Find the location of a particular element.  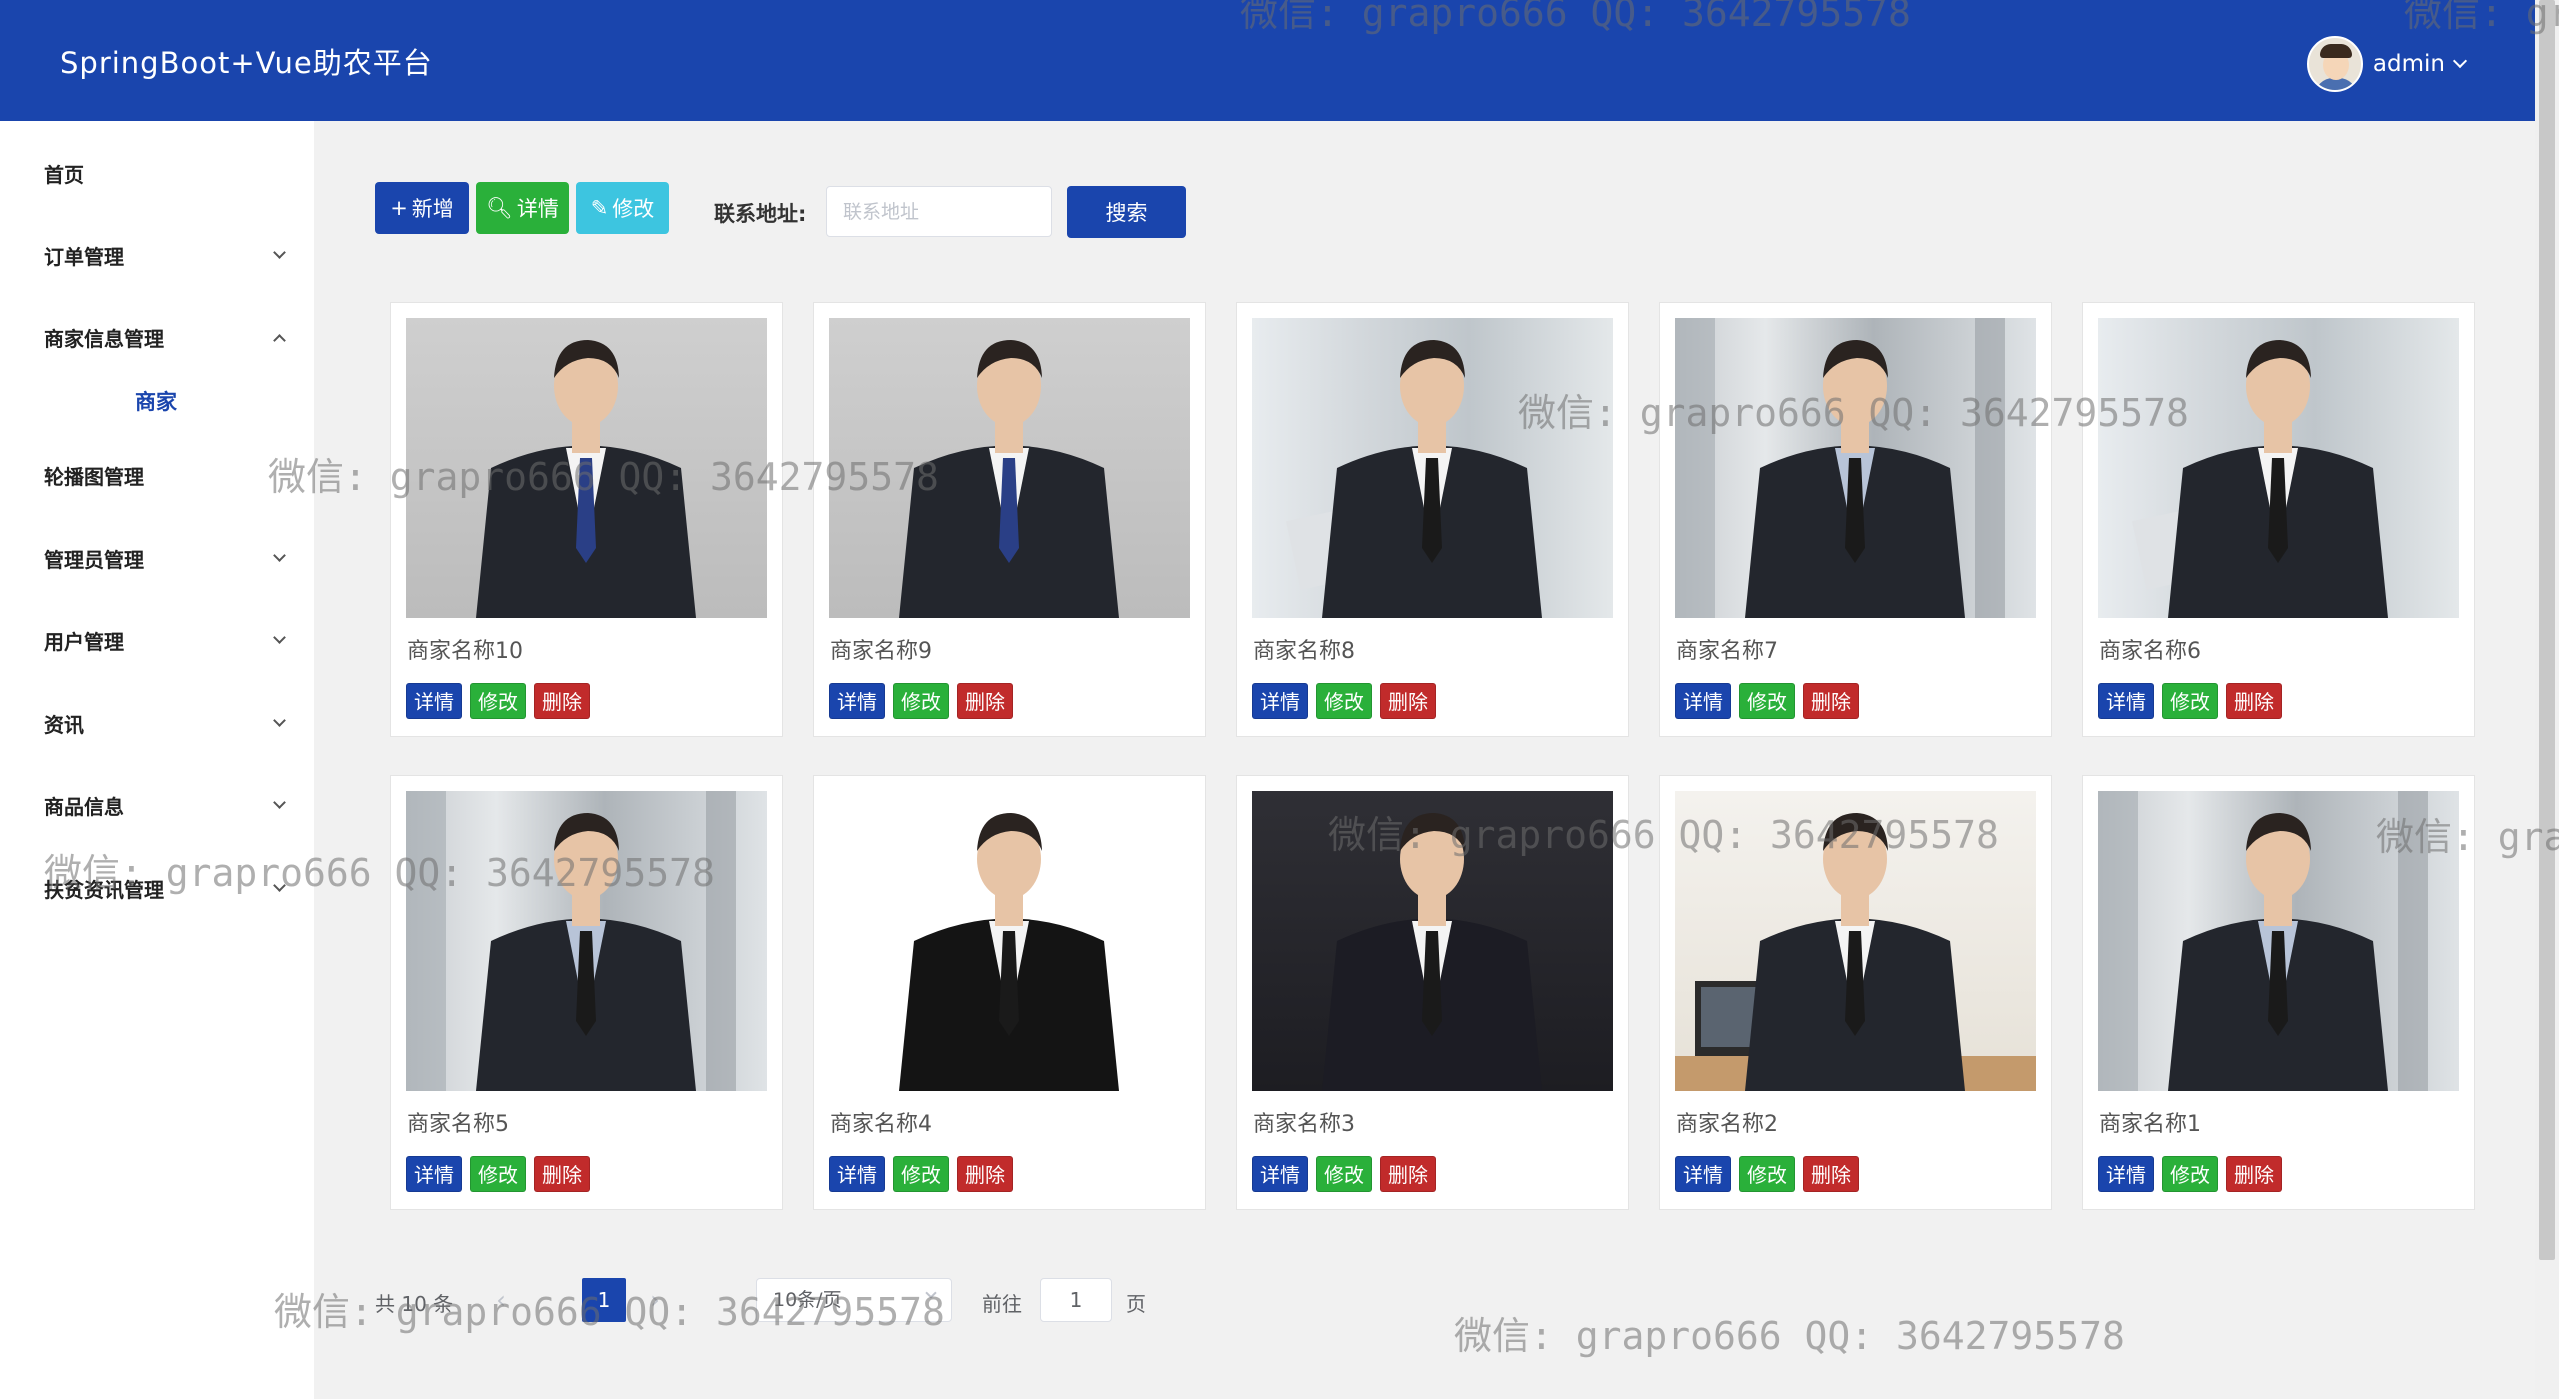

pagination-total: 共 10 条 is located at coordinates (414, 1304).